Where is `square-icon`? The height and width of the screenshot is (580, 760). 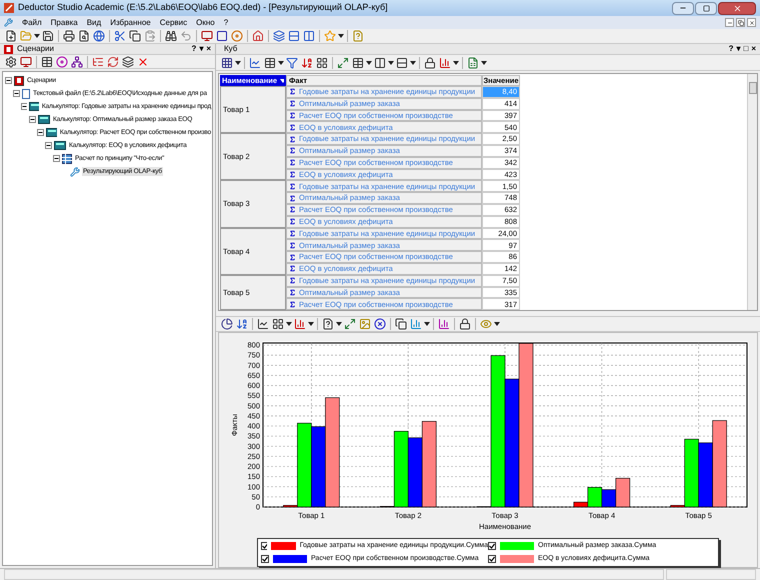 square-icon is located at coordinates (222, 36).